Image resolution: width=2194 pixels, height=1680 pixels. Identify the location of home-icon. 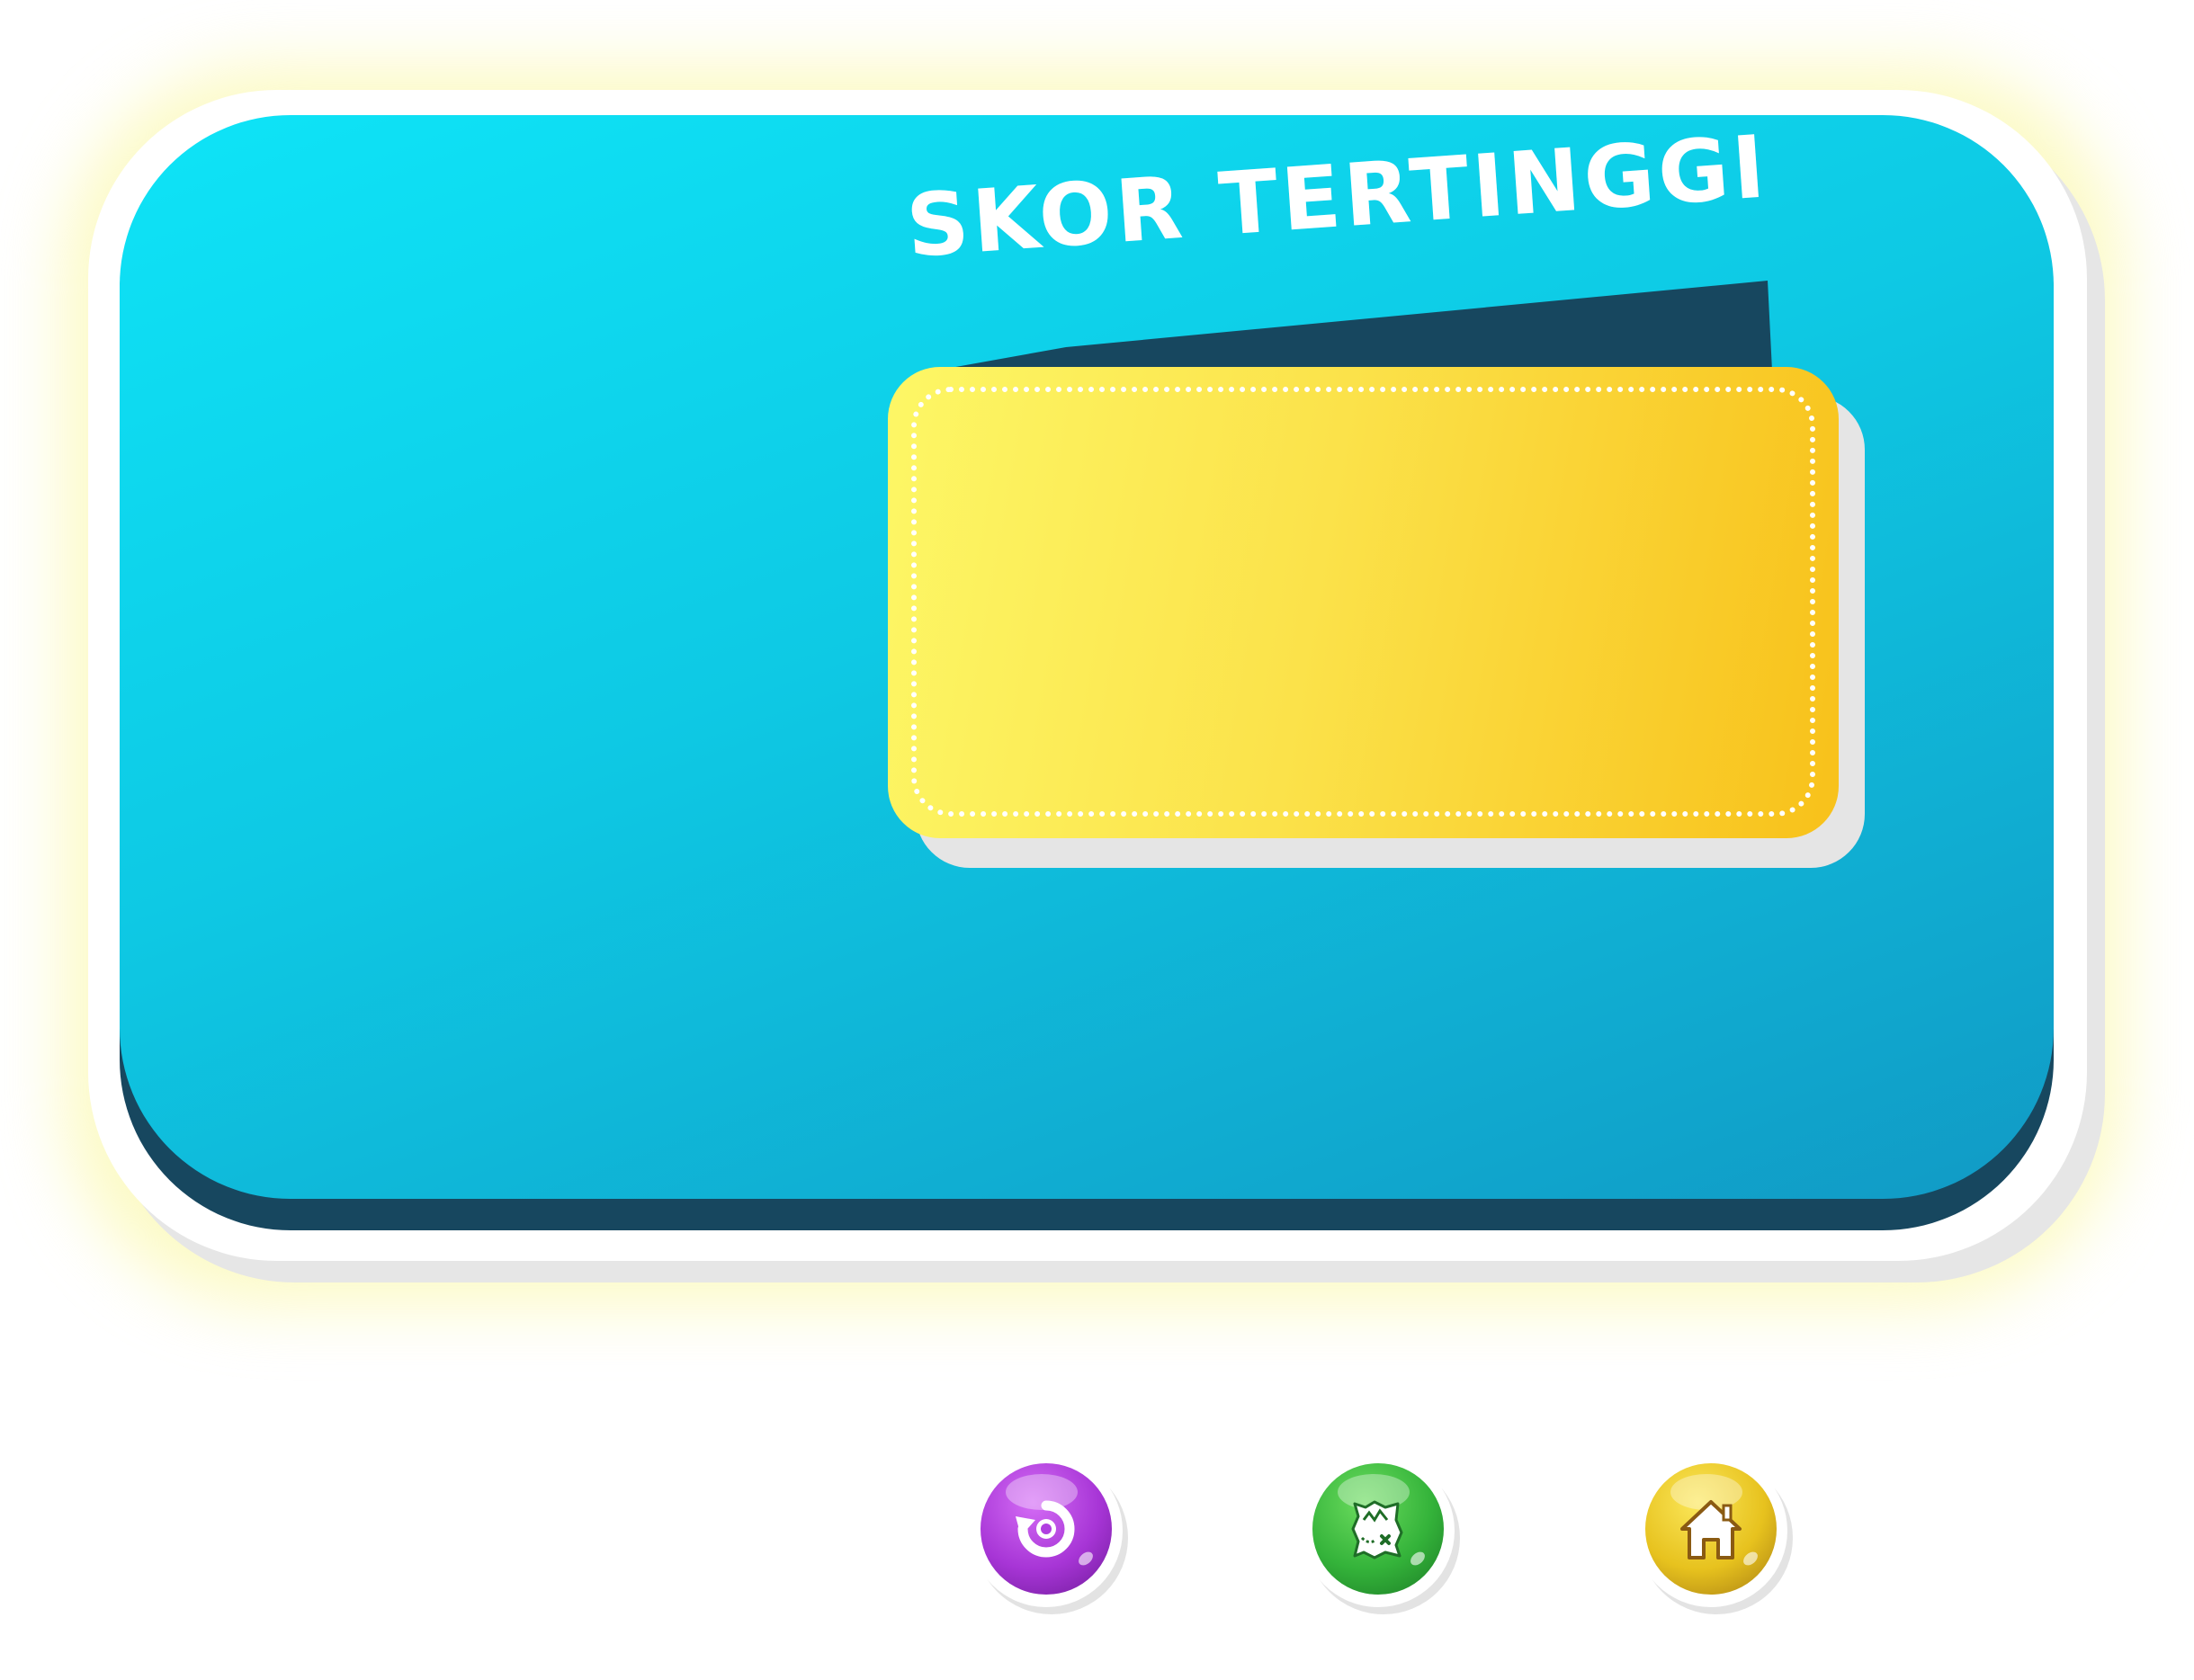
(1711, 1529).